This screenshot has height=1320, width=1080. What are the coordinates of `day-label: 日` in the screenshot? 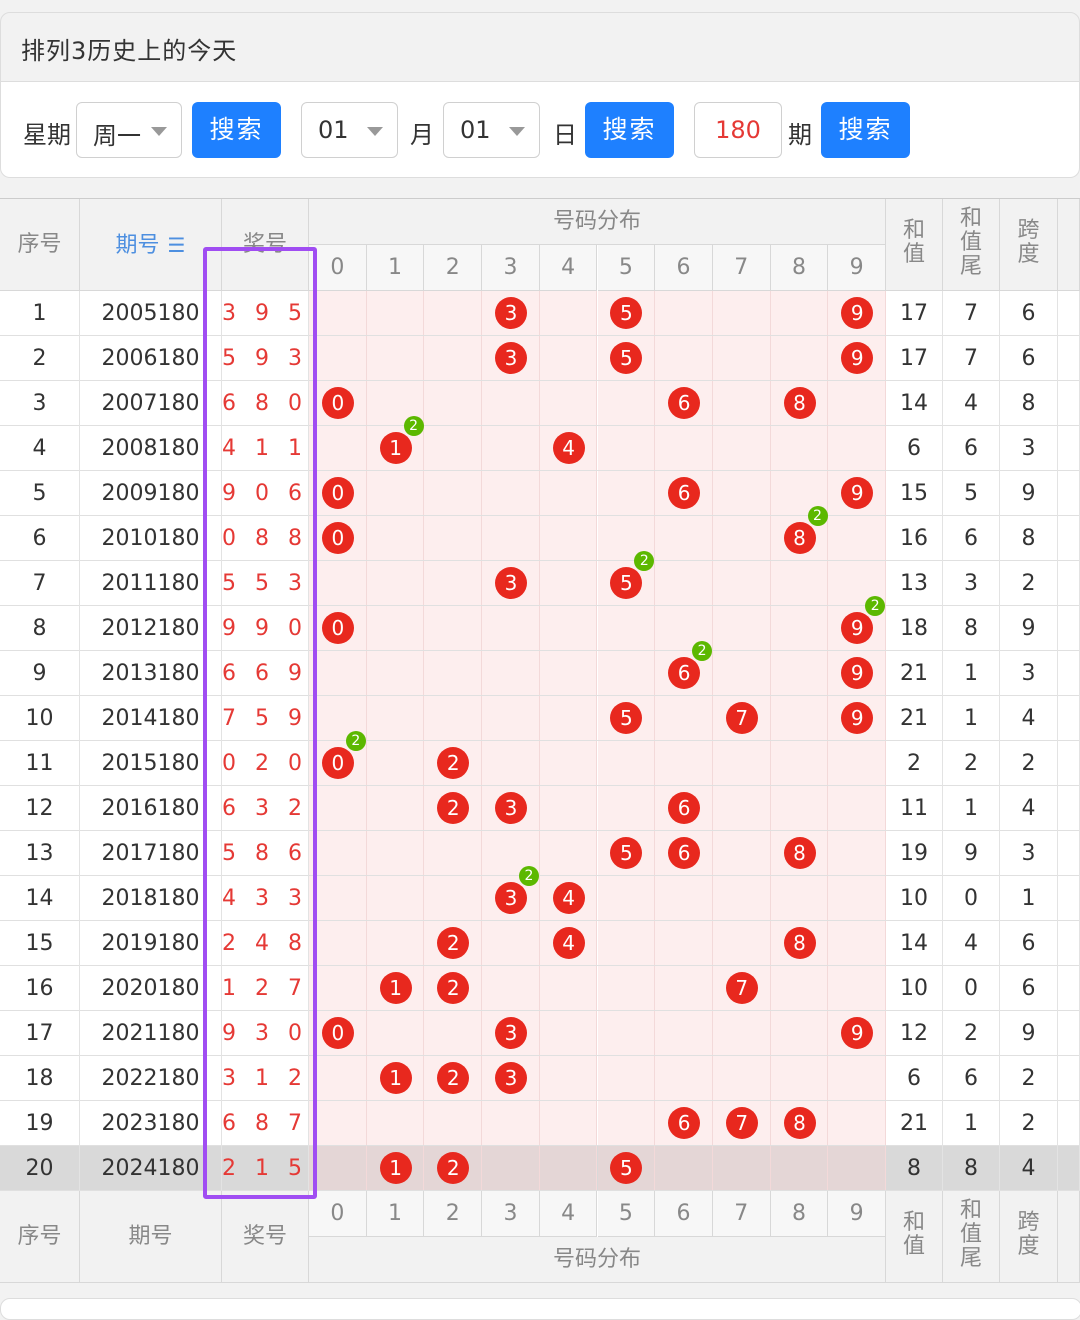 It's located at (565, 135).